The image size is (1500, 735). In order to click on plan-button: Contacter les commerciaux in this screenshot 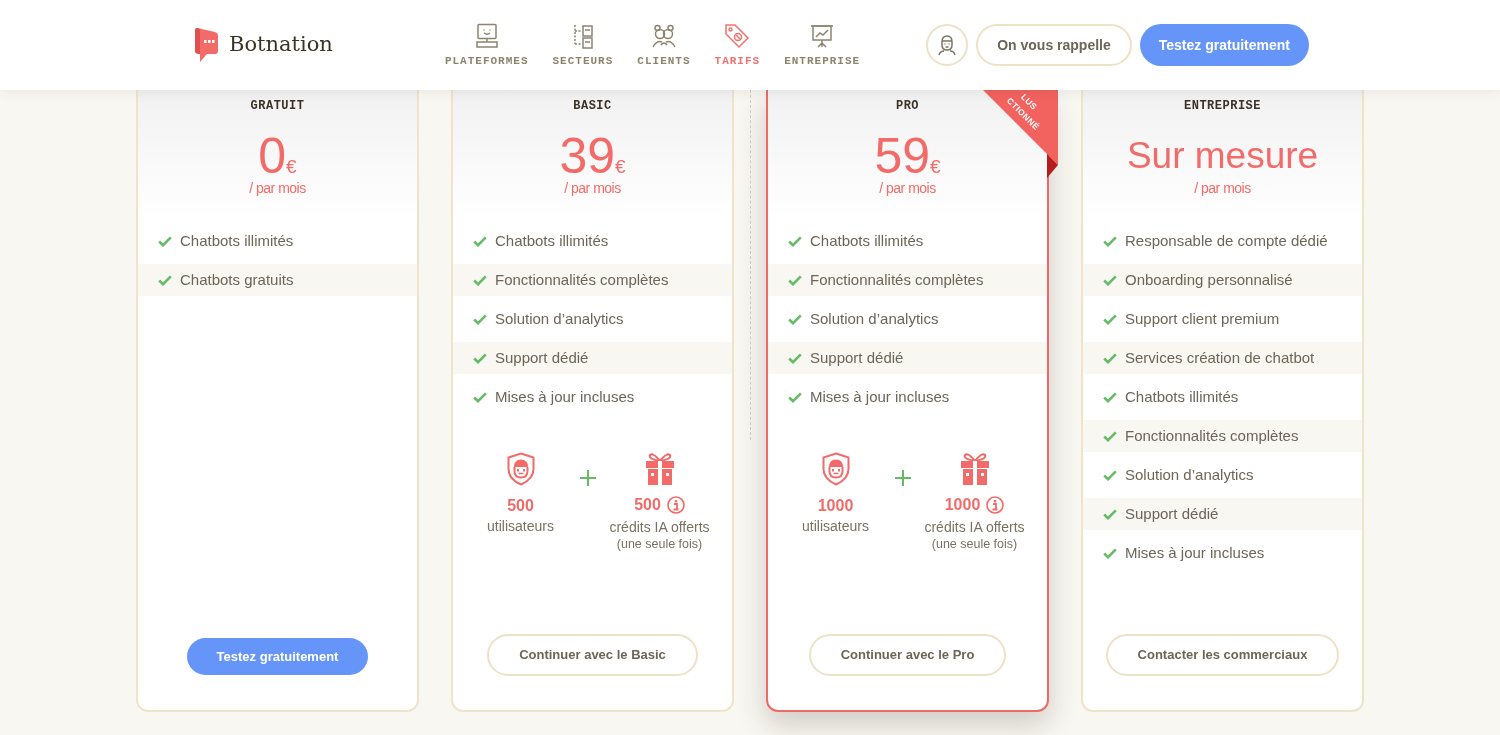, I will do `click(1222, 655)`.